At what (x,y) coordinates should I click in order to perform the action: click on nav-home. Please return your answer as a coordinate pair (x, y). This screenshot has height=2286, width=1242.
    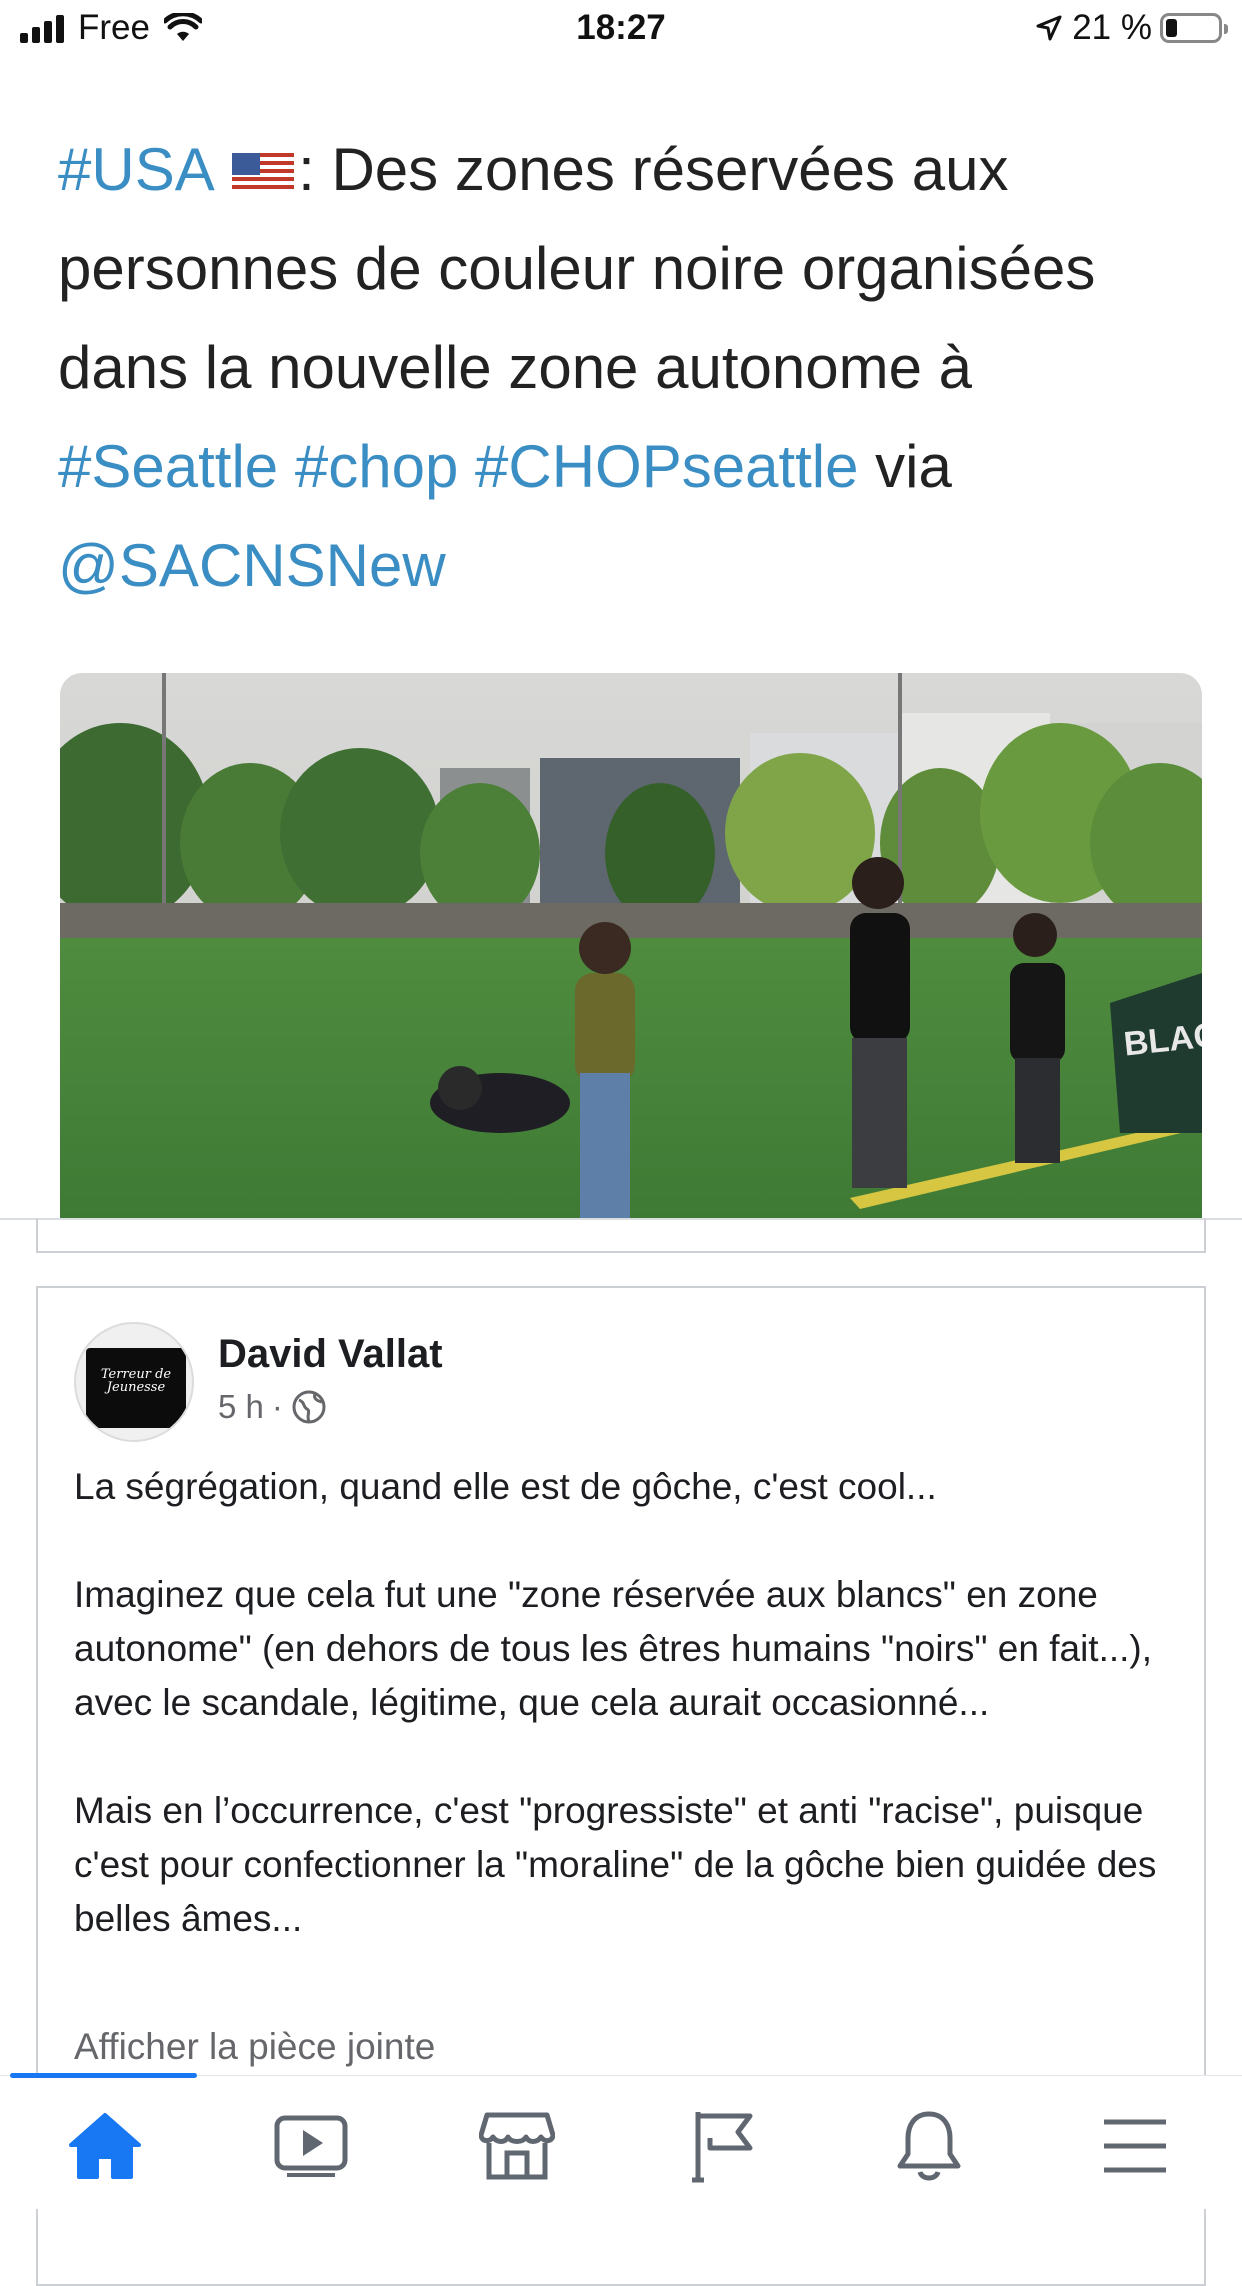
    Looking at the image, I should click on (105, 2146).